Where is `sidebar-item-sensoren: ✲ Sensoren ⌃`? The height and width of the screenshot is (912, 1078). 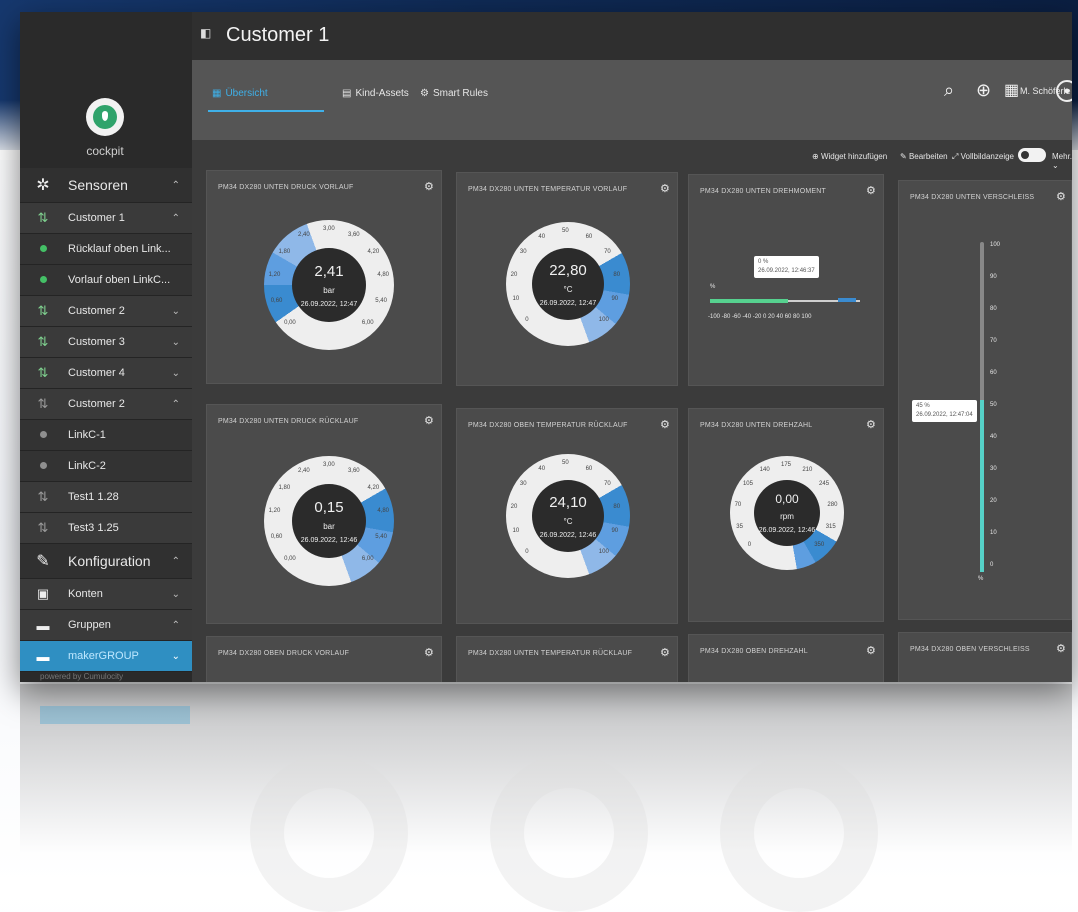 sidebar-item-sensoren: ✲ Sensoren ⌃ is located at coordinates (106, 185).